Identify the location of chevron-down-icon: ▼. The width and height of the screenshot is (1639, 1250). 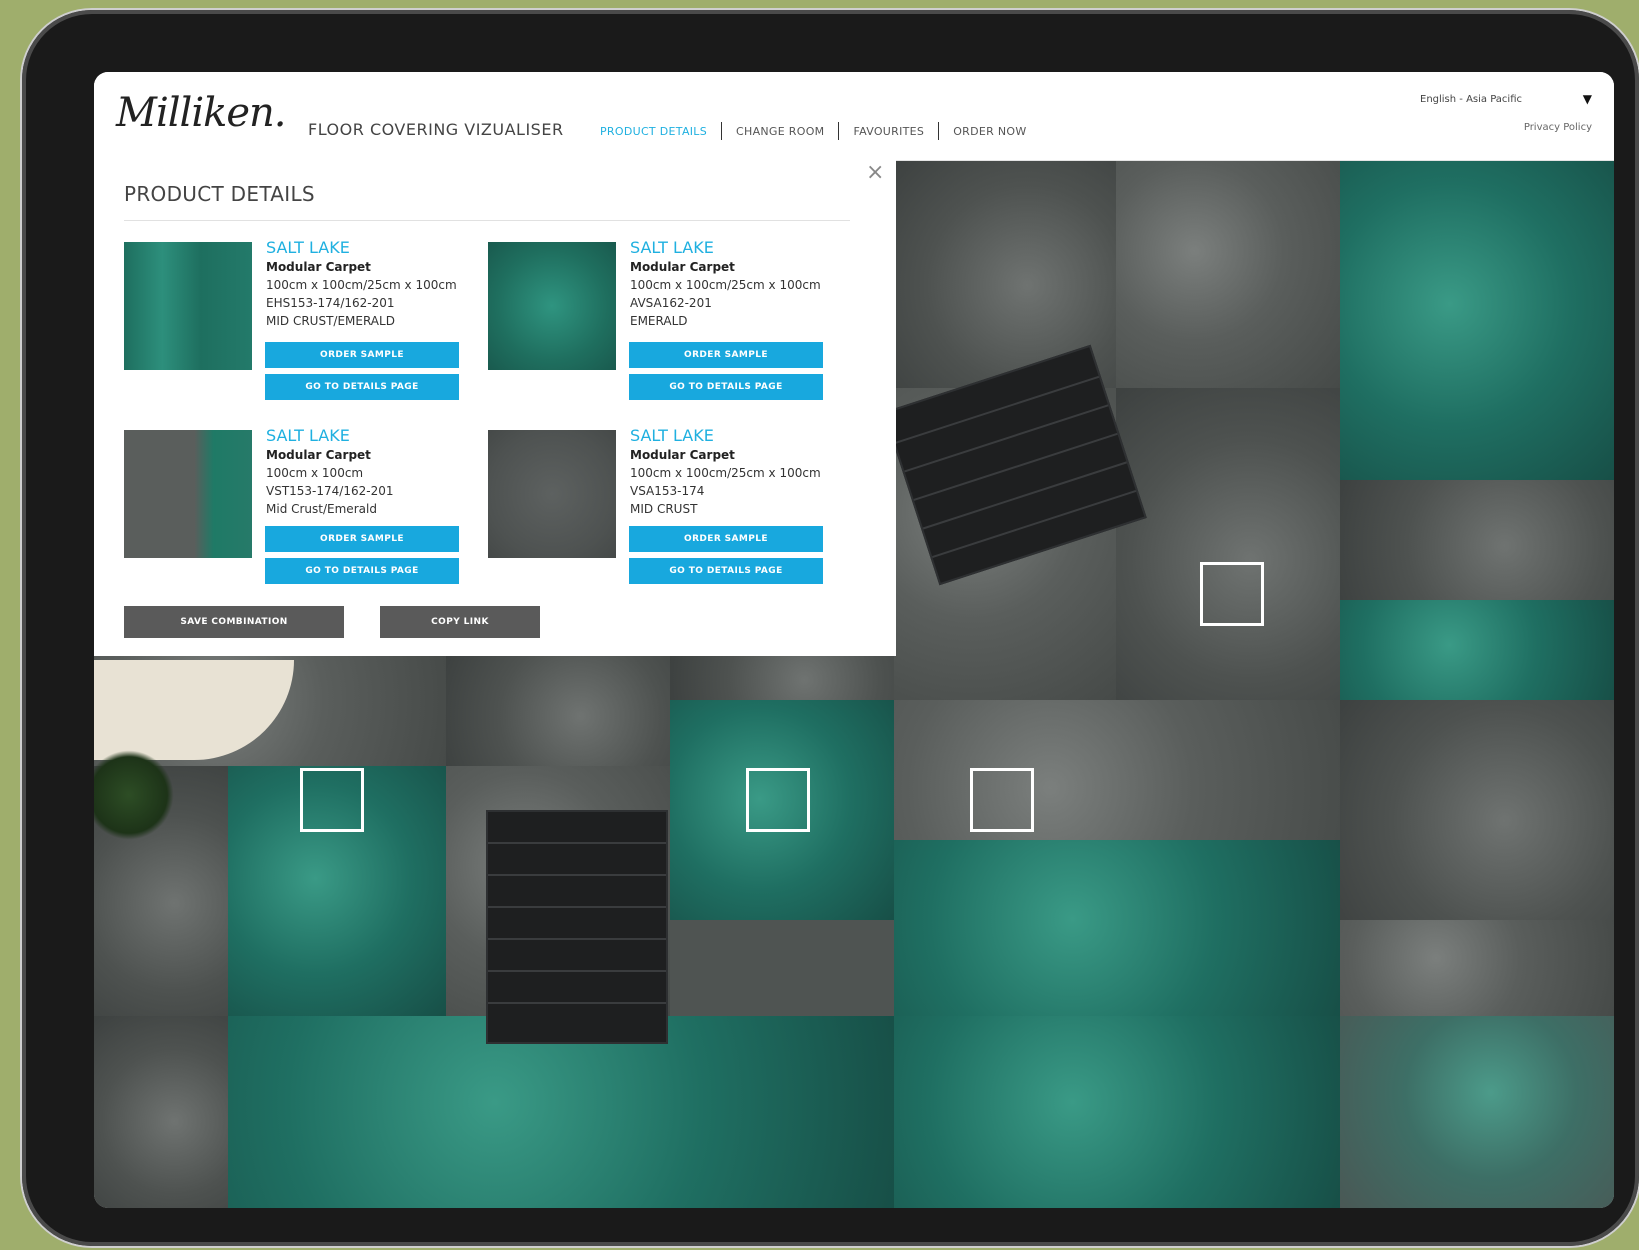
(1587, 99).